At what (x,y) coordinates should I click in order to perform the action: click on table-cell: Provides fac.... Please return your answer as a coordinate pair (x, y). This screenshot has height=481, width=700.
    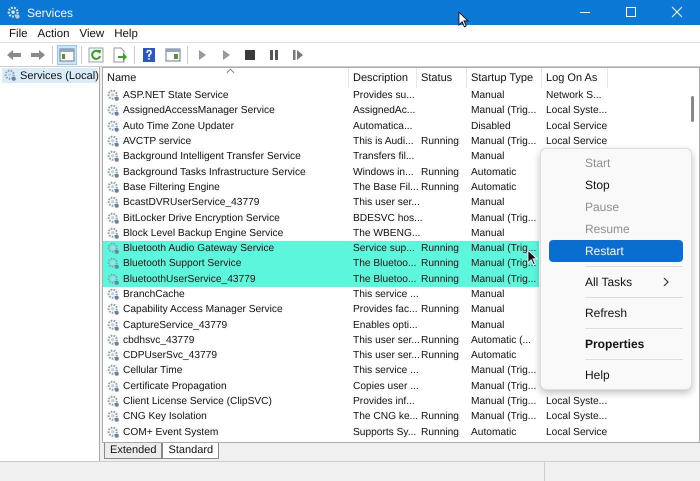
    Looking at the image, I should click on (385, 310).